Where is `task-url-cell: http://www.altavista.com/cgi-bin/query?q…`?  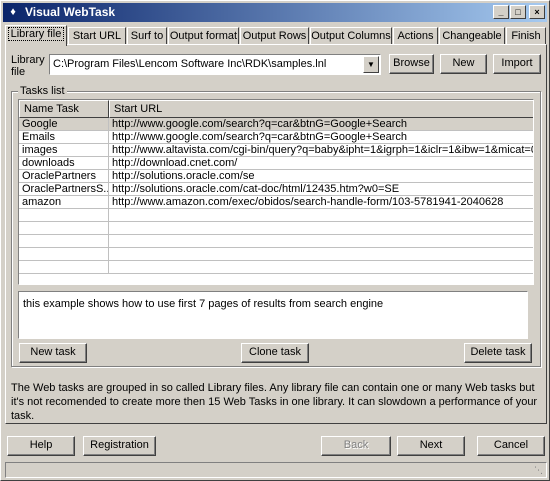
task-url-cell: http://www.altavista.com/cgi-bin/query?q… is located at coordinates (321, 150).